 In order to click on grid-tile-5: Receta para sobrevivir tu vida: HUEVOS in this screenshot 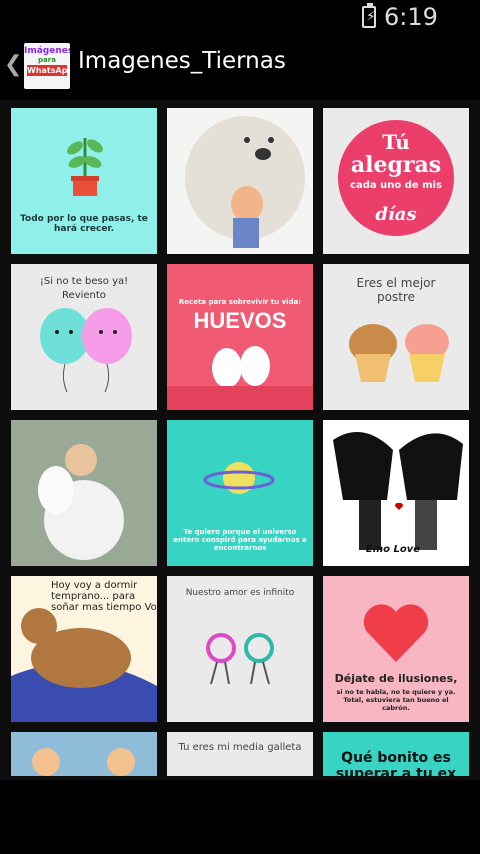, I will do `click(240, 337)`.